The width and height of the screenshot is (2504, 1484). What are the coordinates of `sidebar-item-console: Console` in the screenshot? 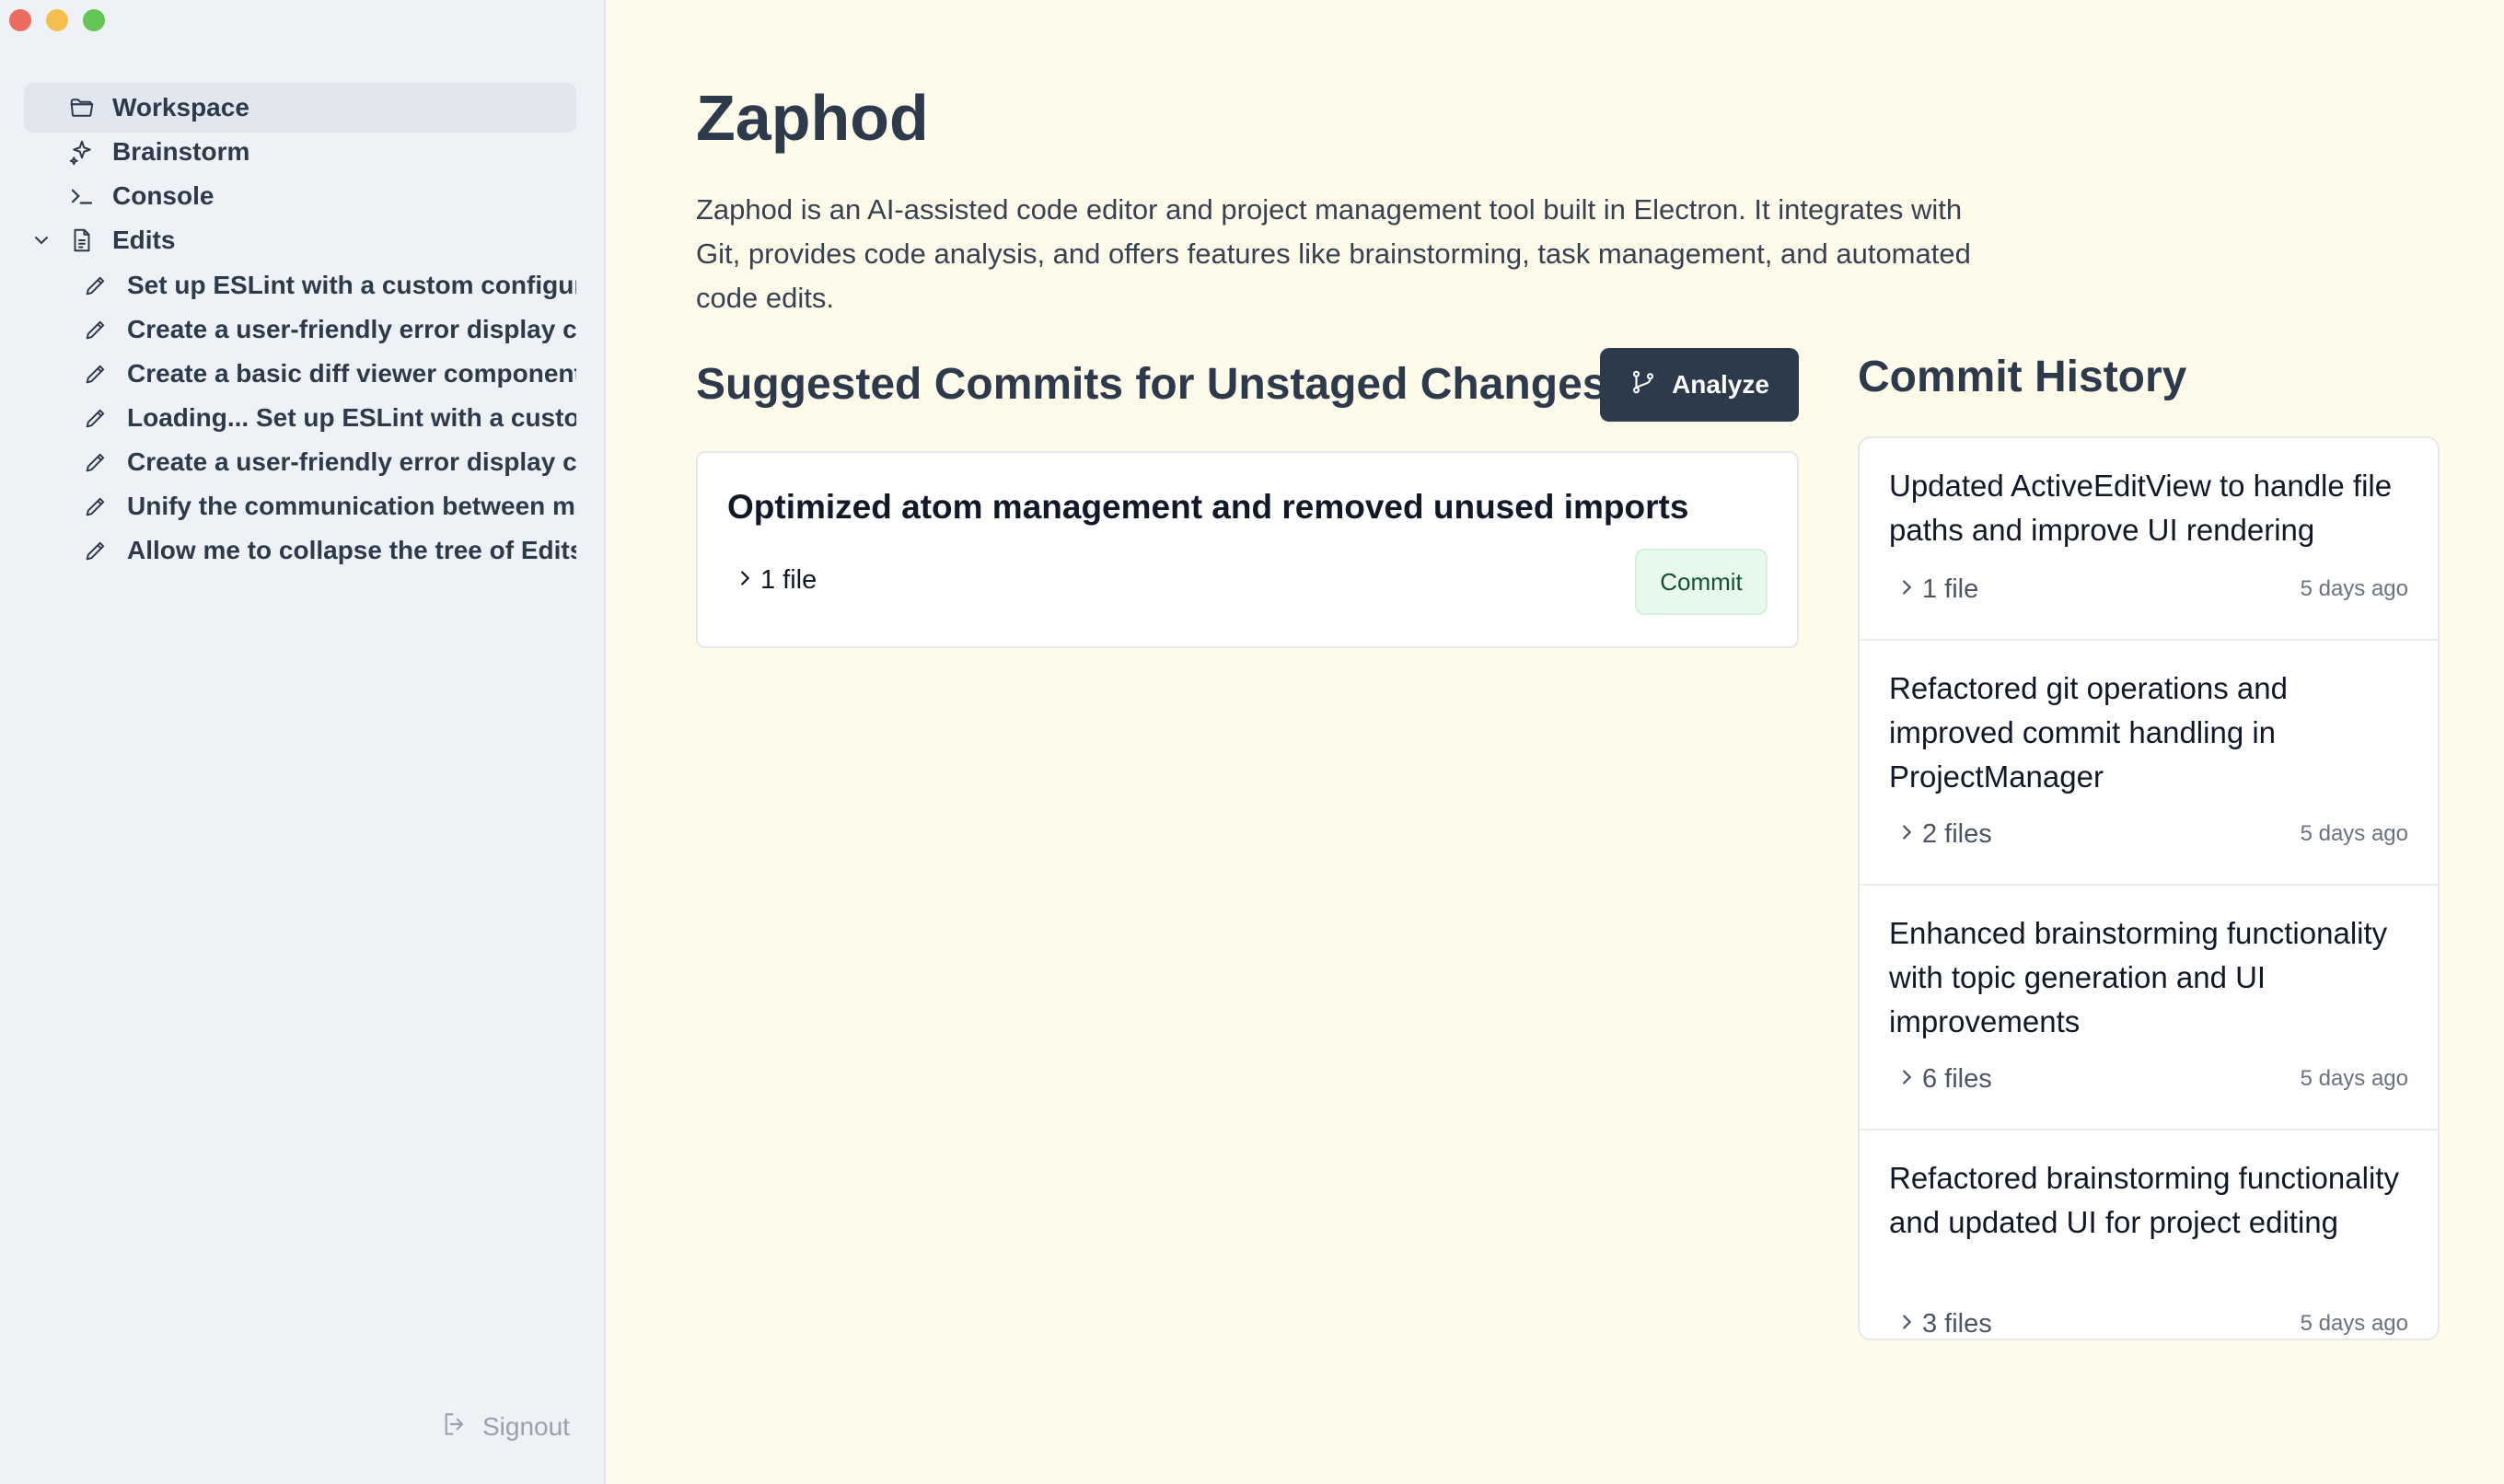 It's located at (300, 196).